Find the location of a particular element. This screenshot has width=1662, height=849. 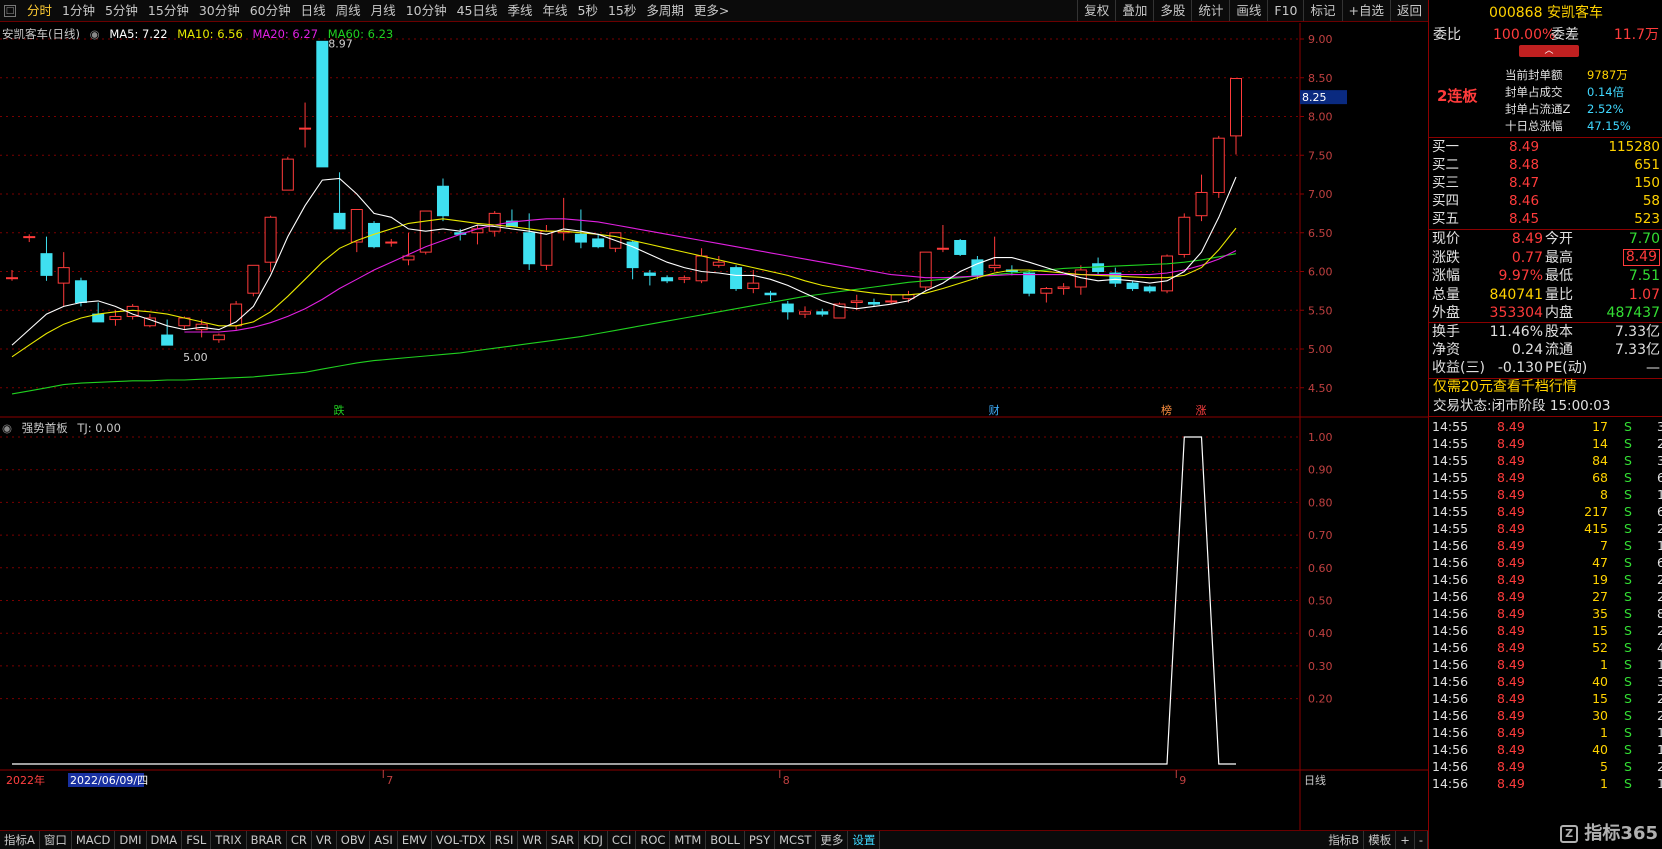

period-tab-3: 15分钟 is located at coordinates (168, 10).